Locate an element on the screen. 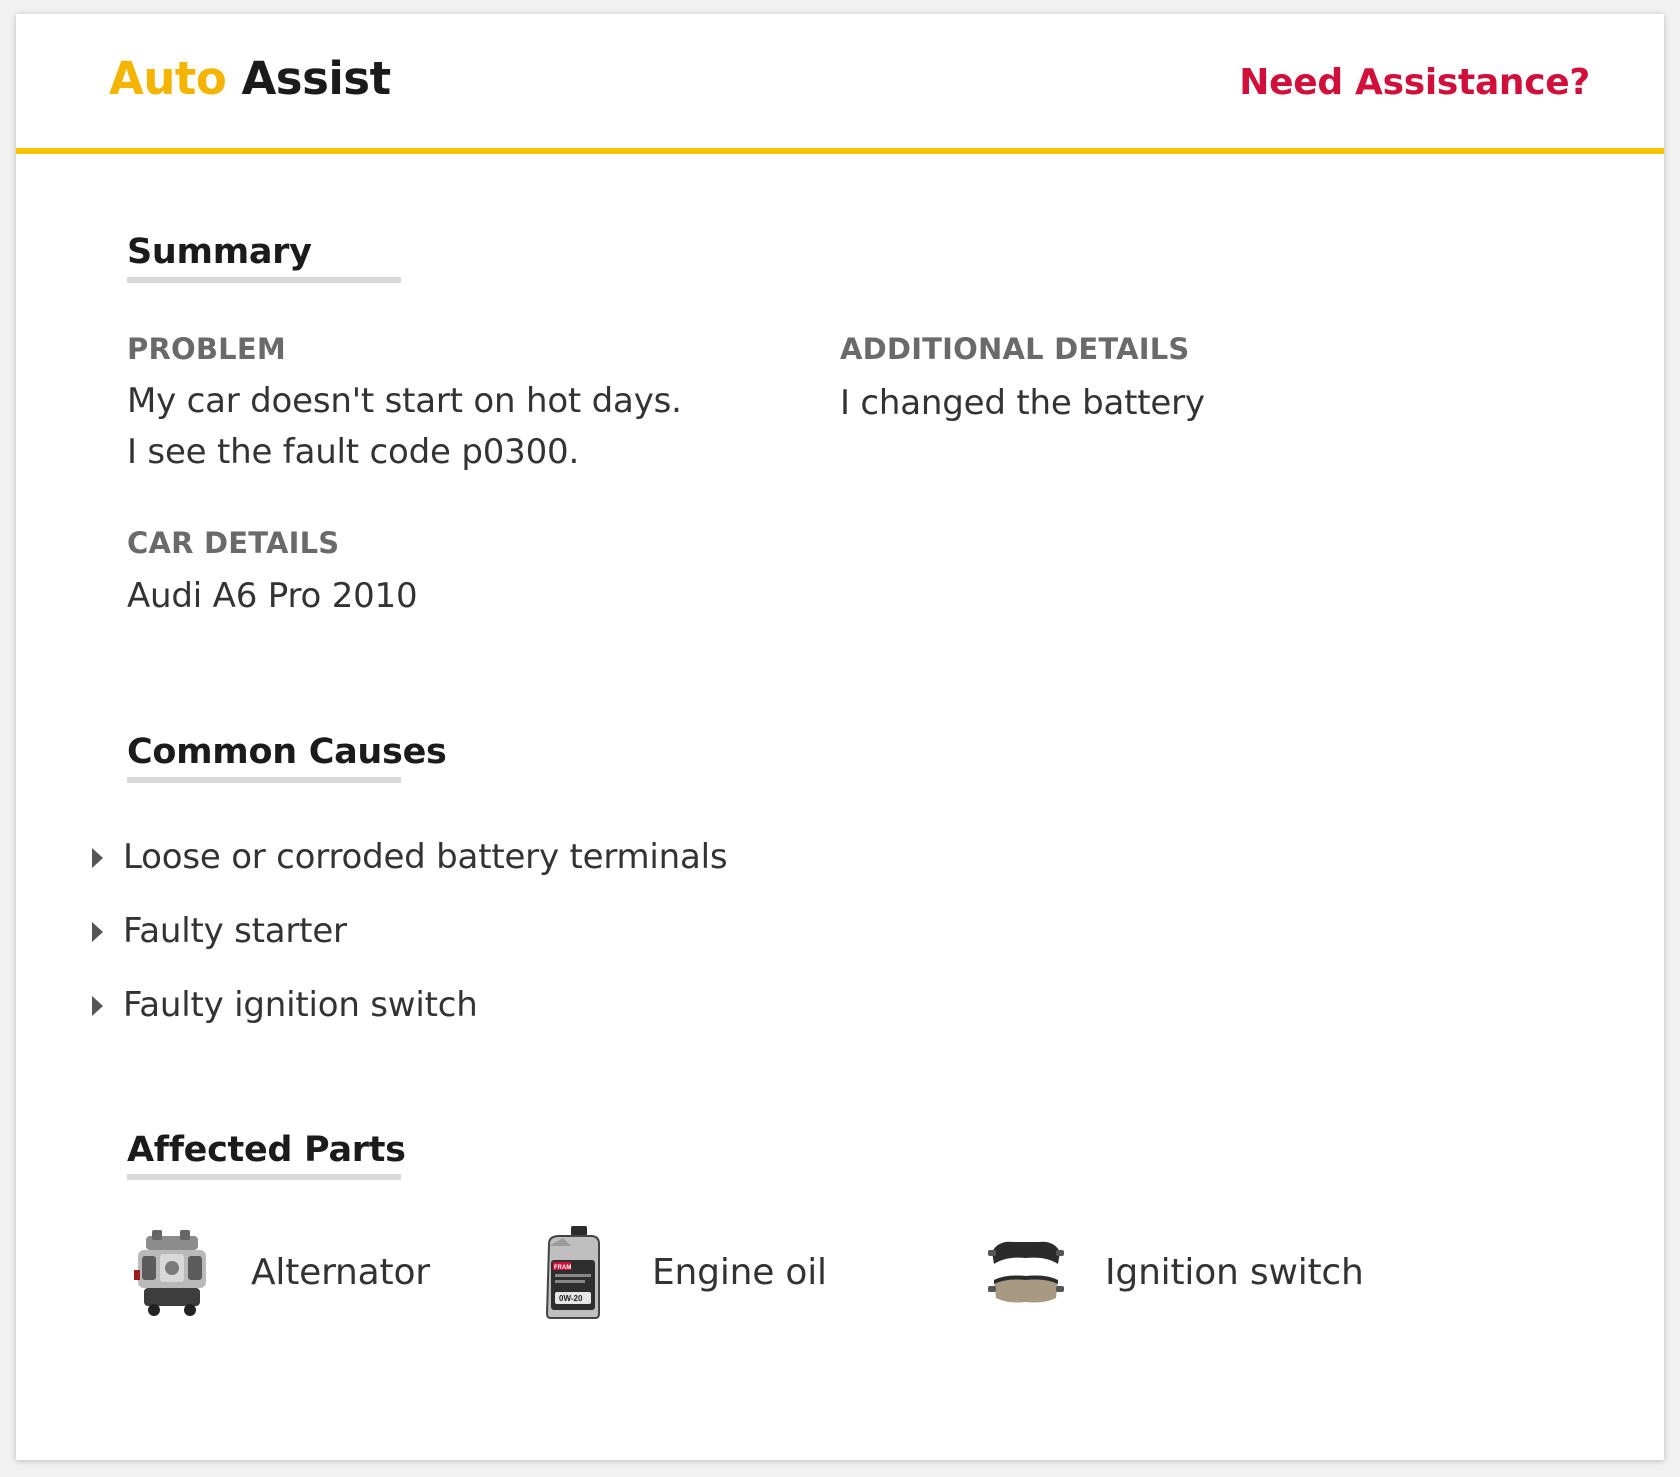 The height and width of the screenshot is (1477, 1680). cause-label: Loose or corroded battery terminals is located at coordinates (425, 857).